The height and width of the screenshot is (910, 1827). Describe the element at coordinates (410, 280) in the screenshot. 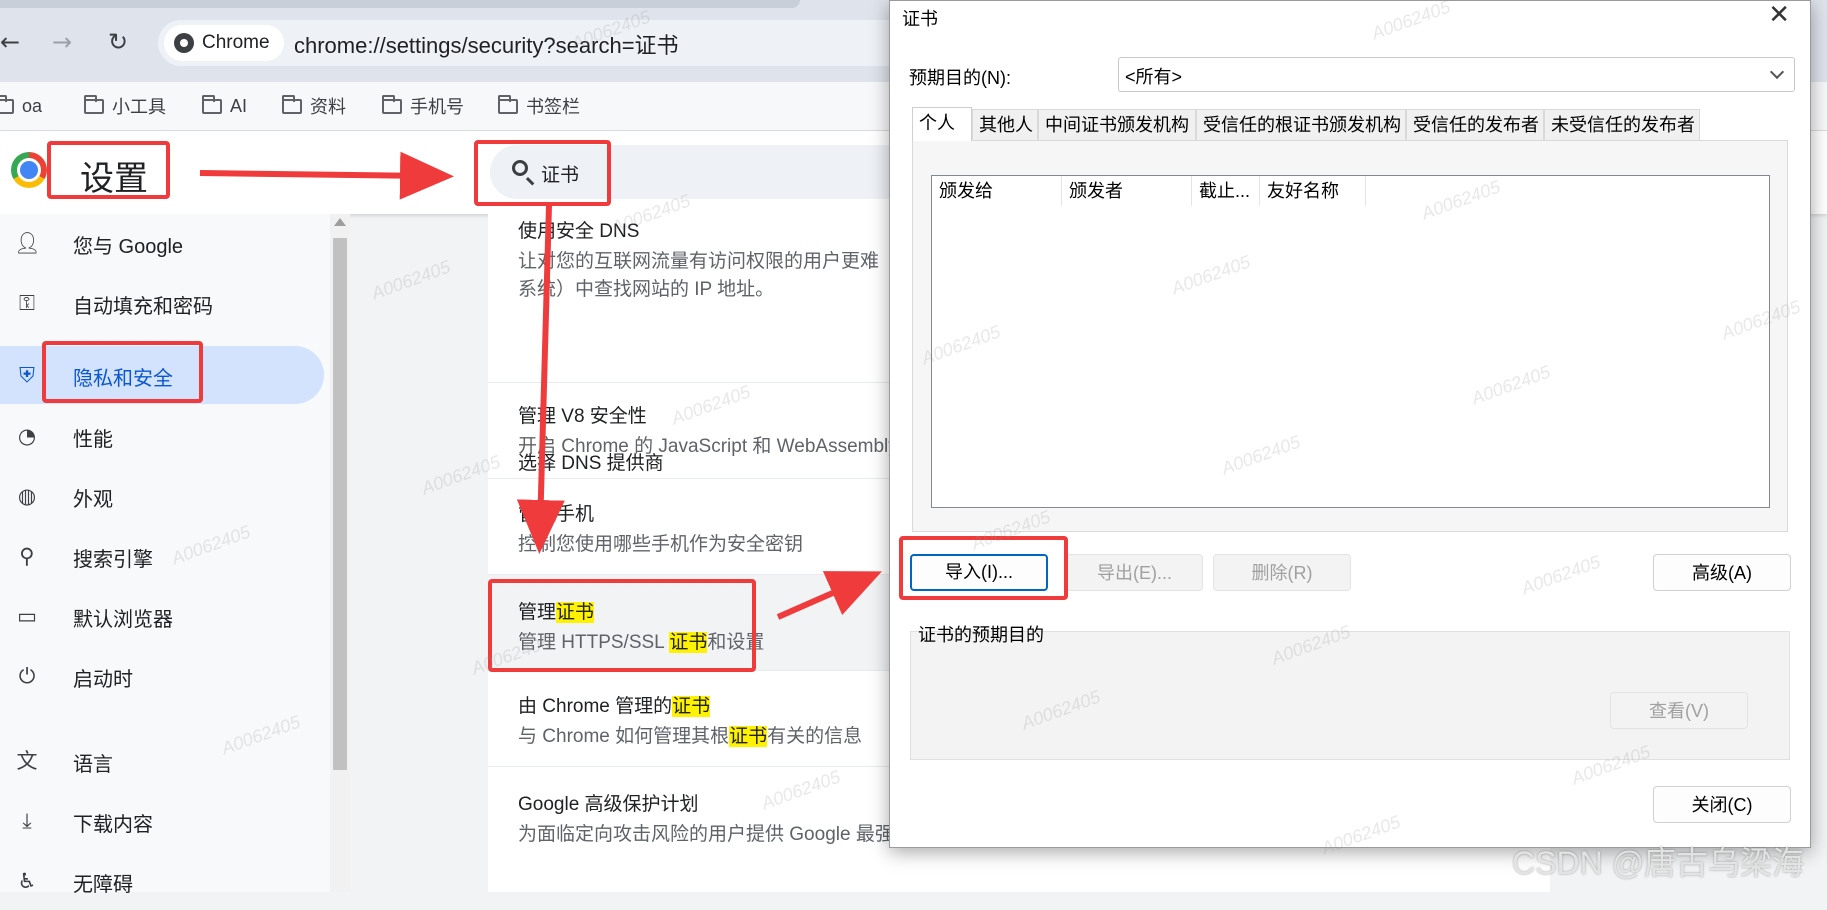

I see `watermark: A0062405` at that location.